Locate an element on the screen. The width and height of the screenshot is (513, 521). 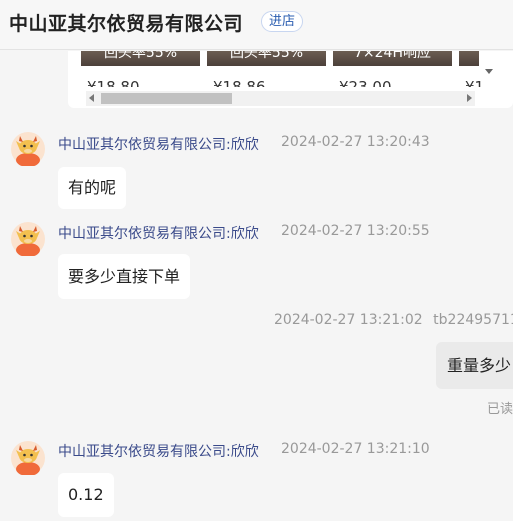
my-message-time: 2024-02-27 13:21:02 is located at coordinates (348, 320).